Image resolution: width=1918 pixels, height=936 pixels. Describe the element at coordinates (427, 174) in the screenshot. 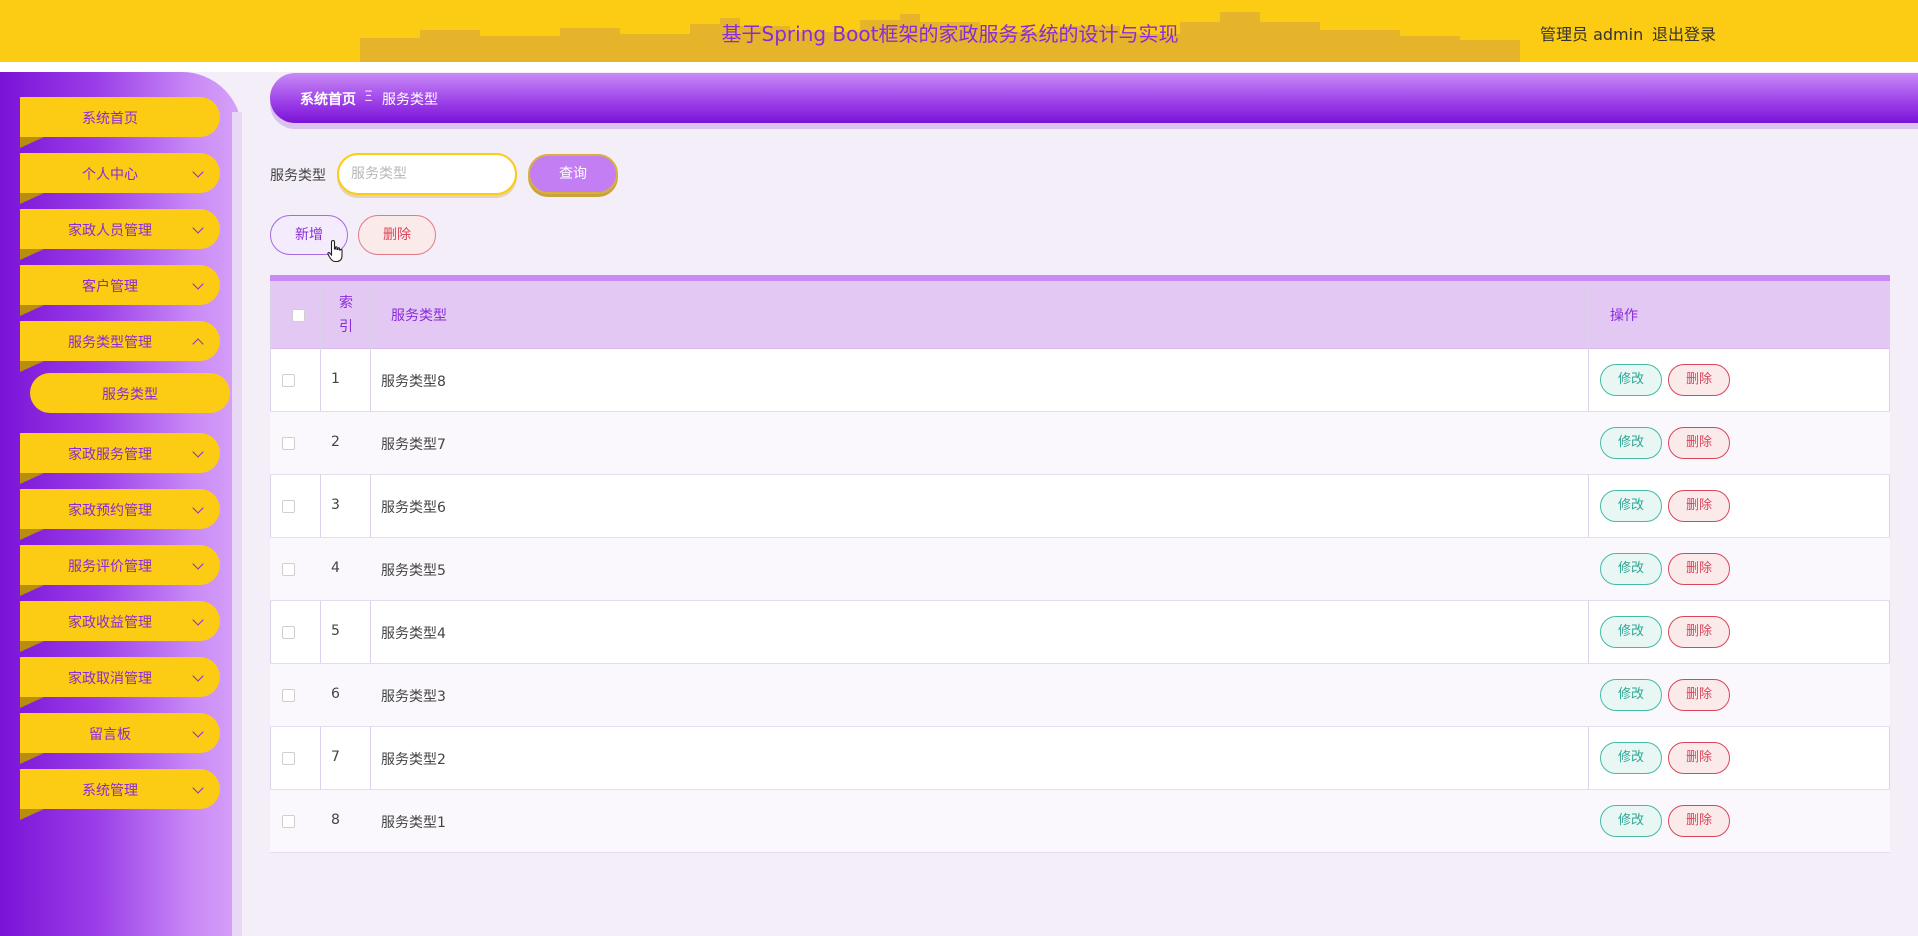

I see `search-input` at that location.